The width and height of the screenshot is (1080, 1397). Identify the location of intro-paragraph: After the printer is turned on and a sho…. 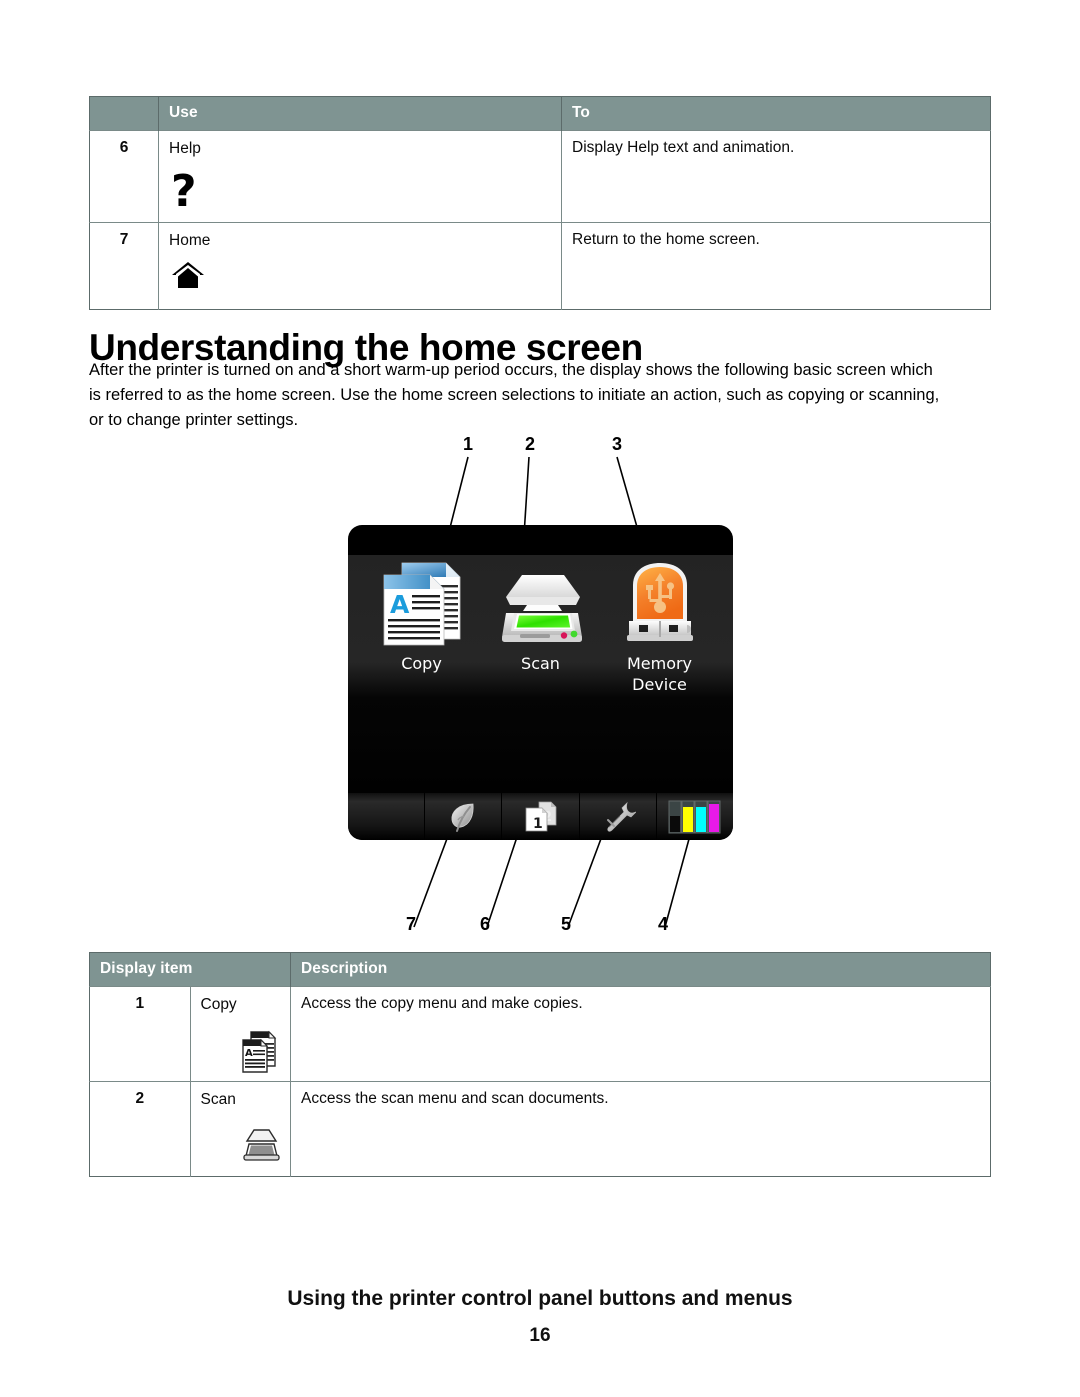
(541, 395).